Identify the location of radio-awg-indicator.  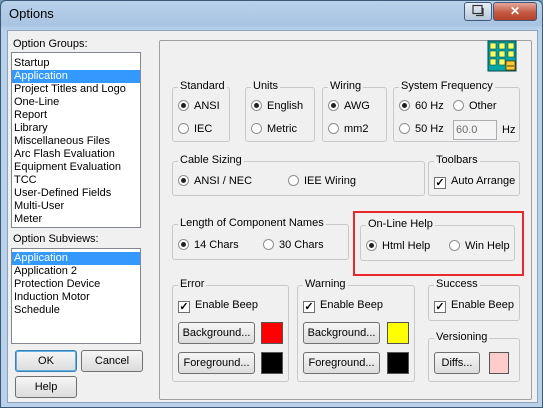
(333, 105).